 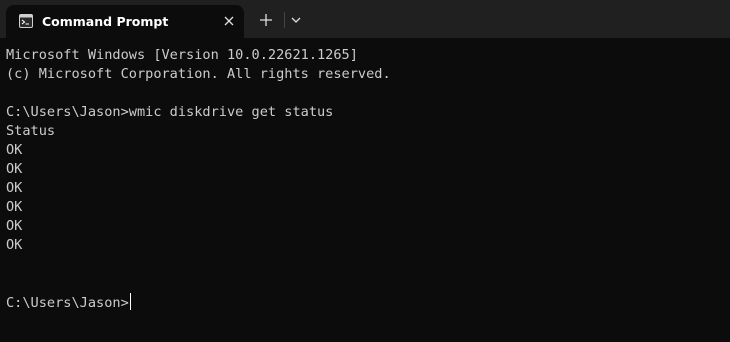 I want to click on plus-icon, so click(x=266, y=20).